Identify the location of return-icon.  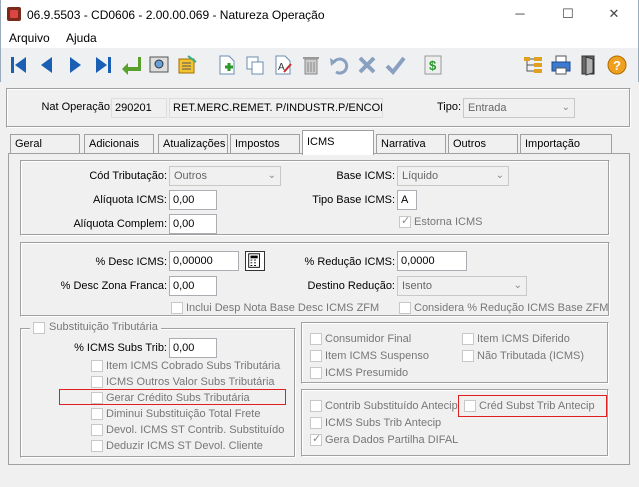
(131, 65).